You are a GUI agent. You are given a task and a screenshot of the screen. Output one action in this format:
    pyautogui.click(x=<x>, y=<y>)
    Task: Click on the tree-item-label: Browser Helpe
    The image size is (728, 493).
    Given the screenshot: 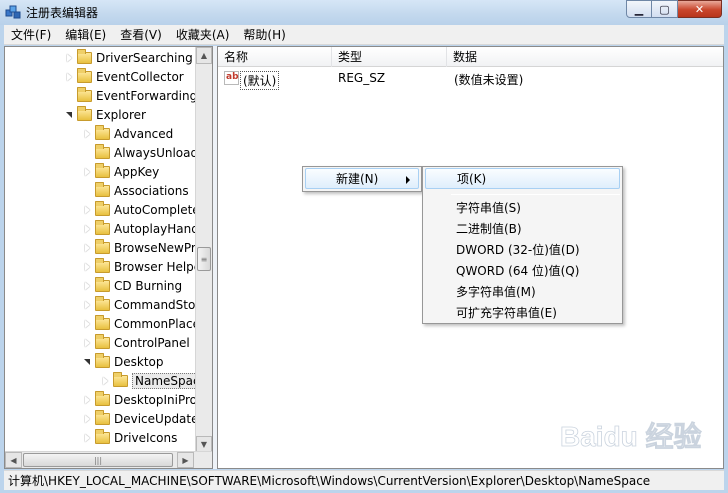 What is the action you would take?
    pyautogui.click(x=158, y=266)
    